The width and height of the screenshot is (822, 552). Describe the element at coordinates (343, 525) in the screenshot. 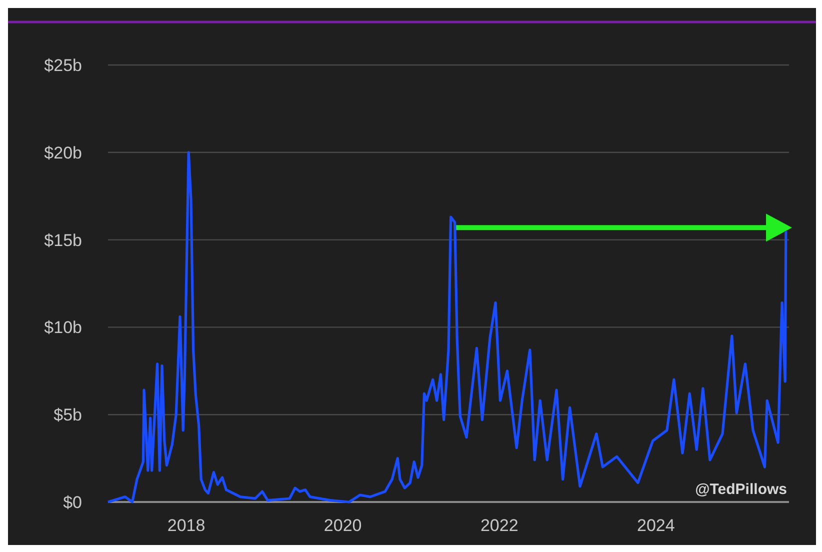

I see `x-axis-label: 2020` at that location.